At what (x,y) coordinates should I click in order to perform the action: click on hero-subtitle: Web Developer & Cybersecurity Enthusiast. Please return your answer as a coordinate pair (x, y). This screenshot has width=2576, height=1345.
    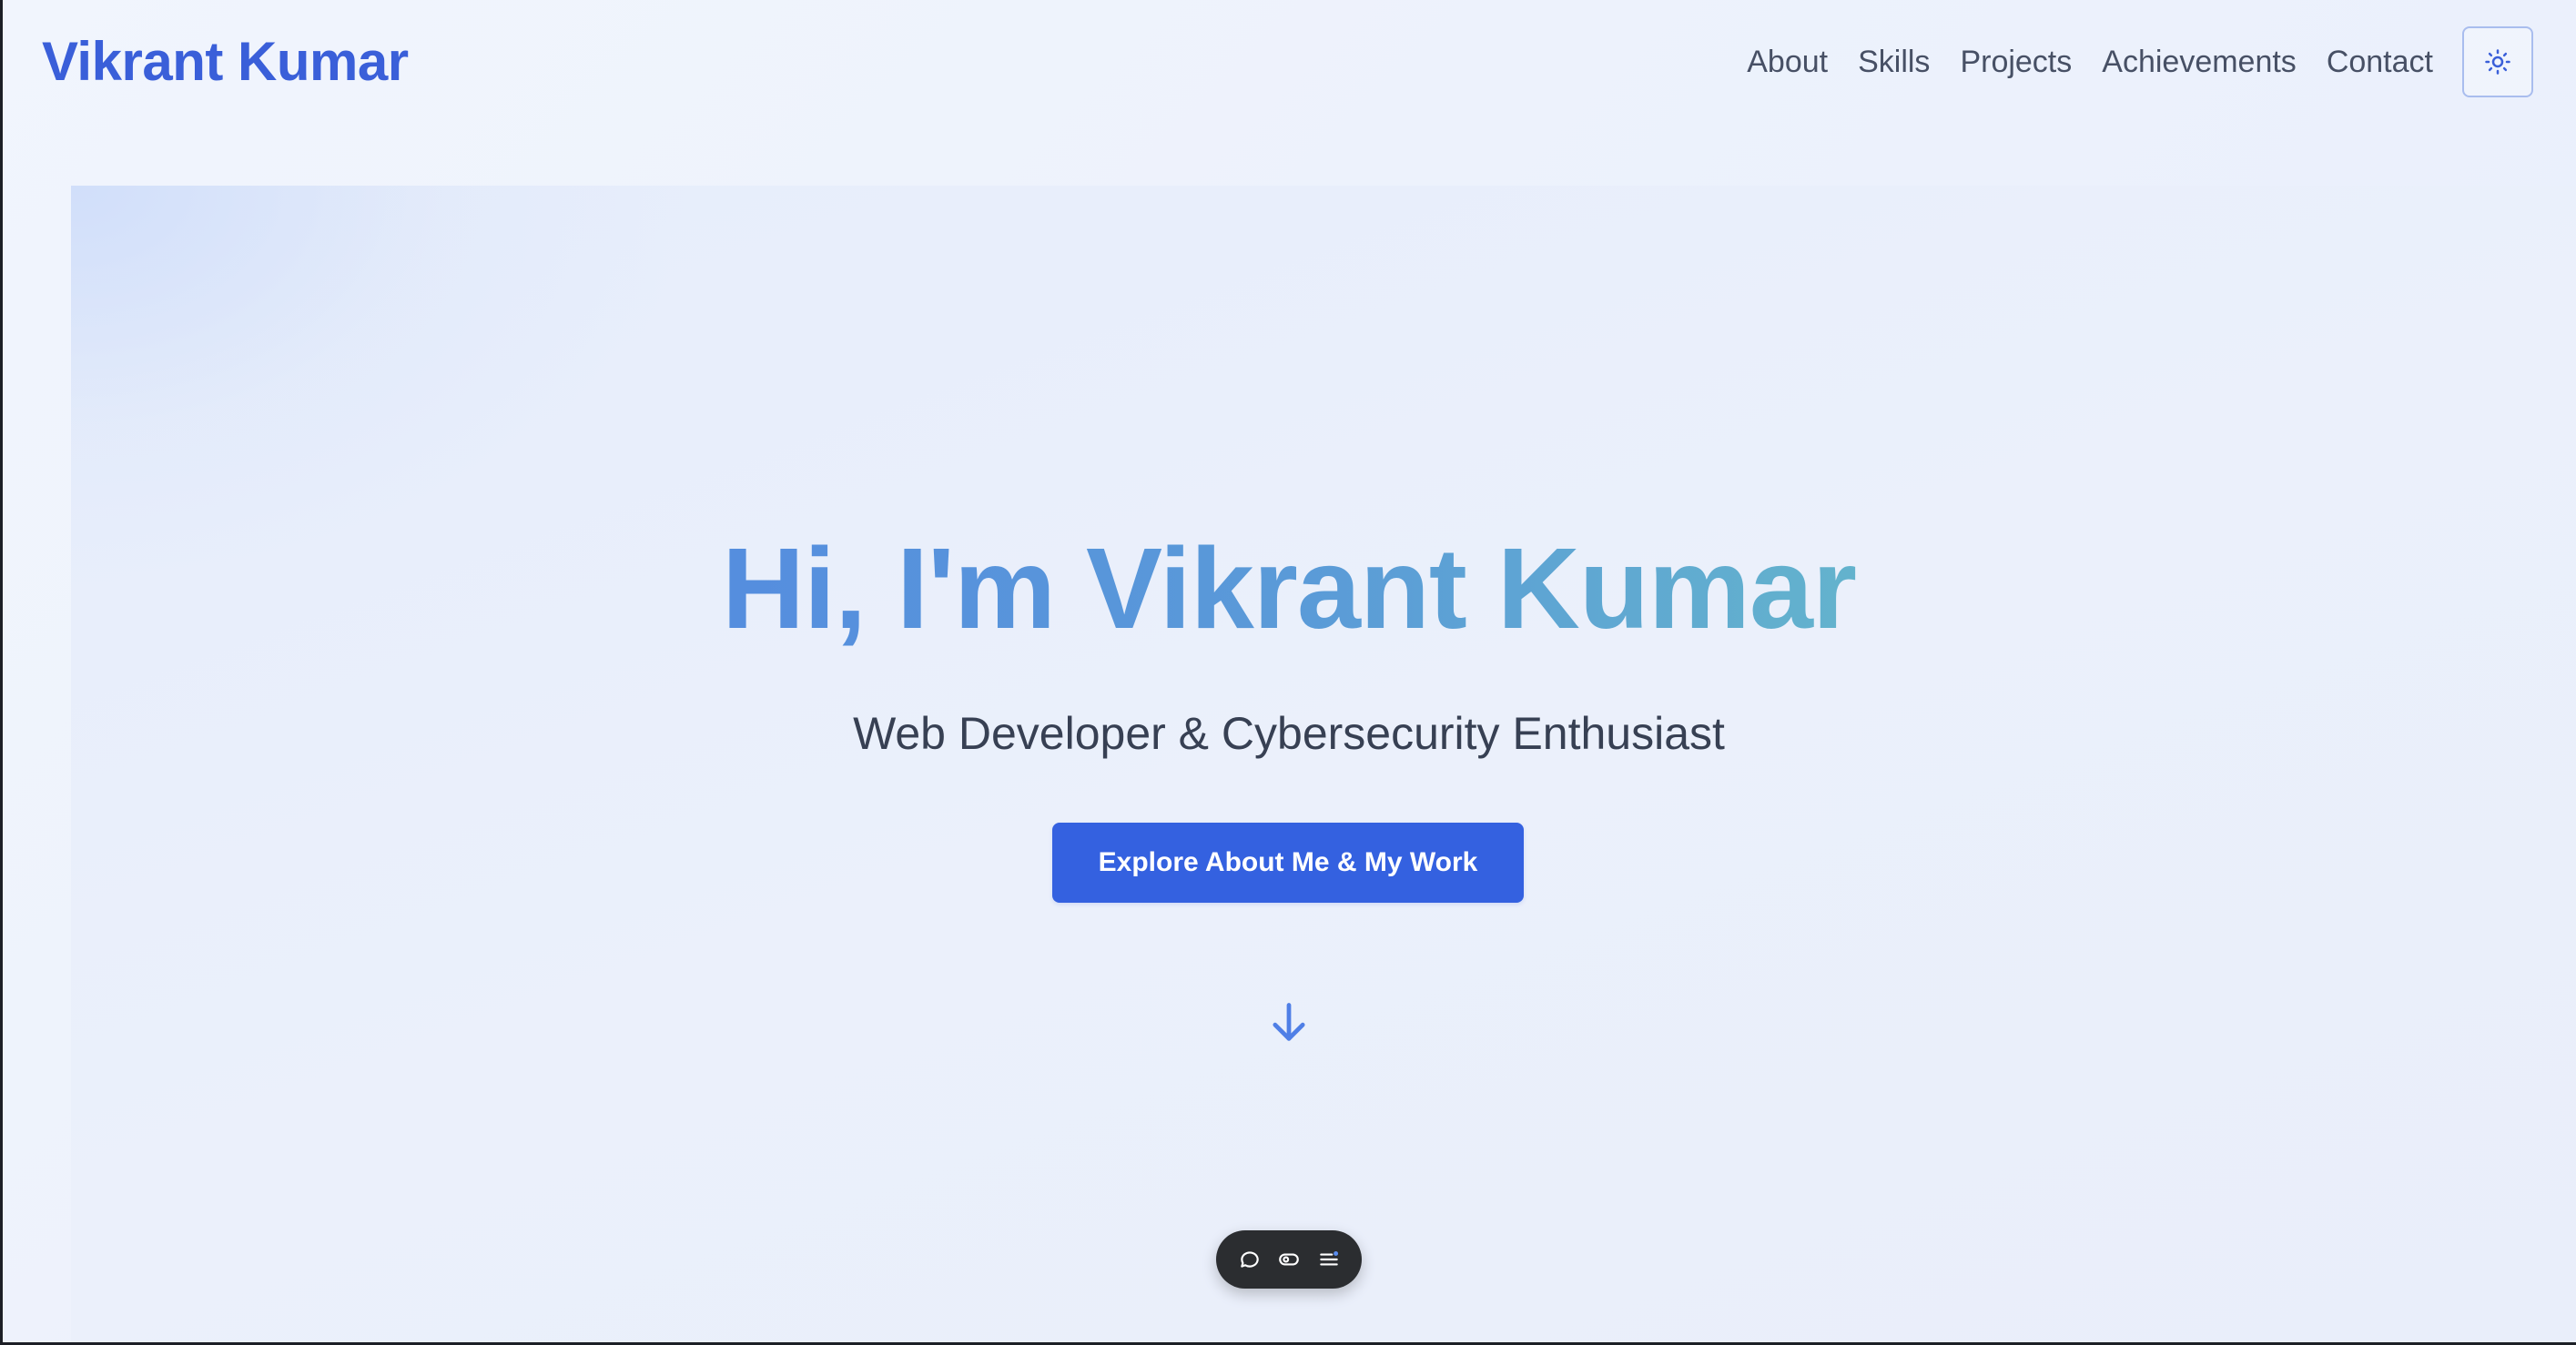
    Looking at the image, I should click on (1289, 733).